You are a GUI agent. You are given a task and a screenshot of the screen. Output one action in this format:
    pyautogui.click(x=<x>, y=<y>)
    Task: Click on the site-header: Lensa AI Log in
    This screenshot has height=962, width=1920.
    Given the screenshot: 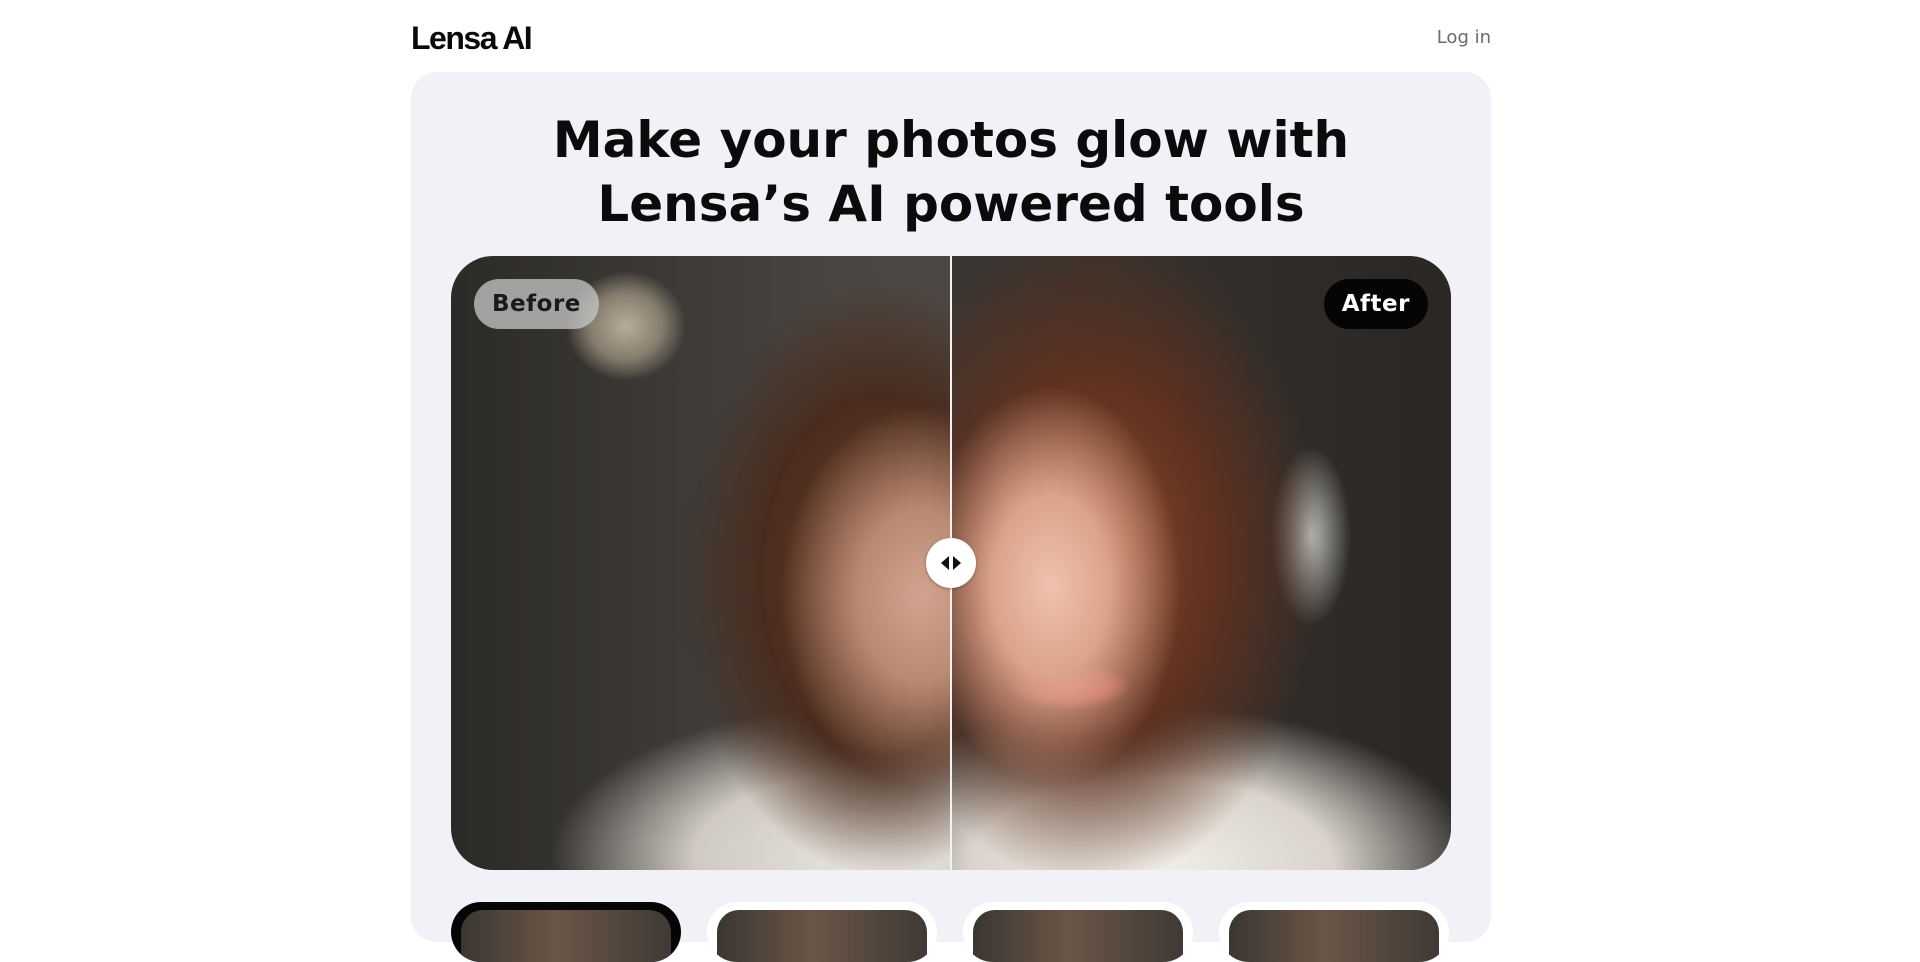 What is the action you would take?
    pyautogui.click(x=951, y=36)
    